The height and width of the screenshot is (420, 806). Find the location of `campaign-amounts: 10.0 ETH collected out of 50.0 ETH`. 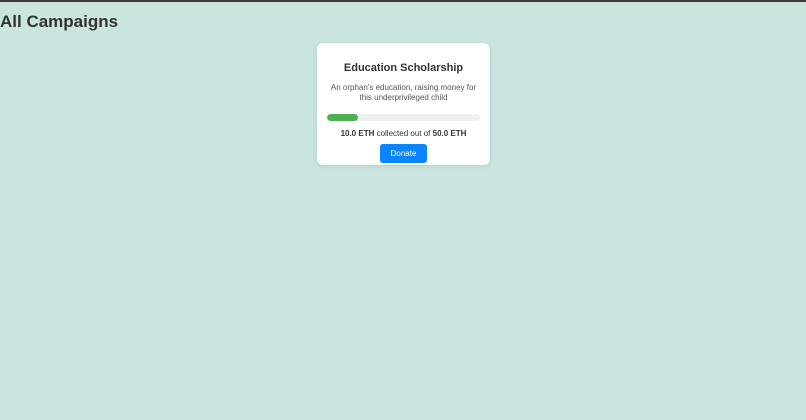

campaign-amounts: 10.0 ETH collected out of 50.0 ETH is located at coordinates (403, 134).